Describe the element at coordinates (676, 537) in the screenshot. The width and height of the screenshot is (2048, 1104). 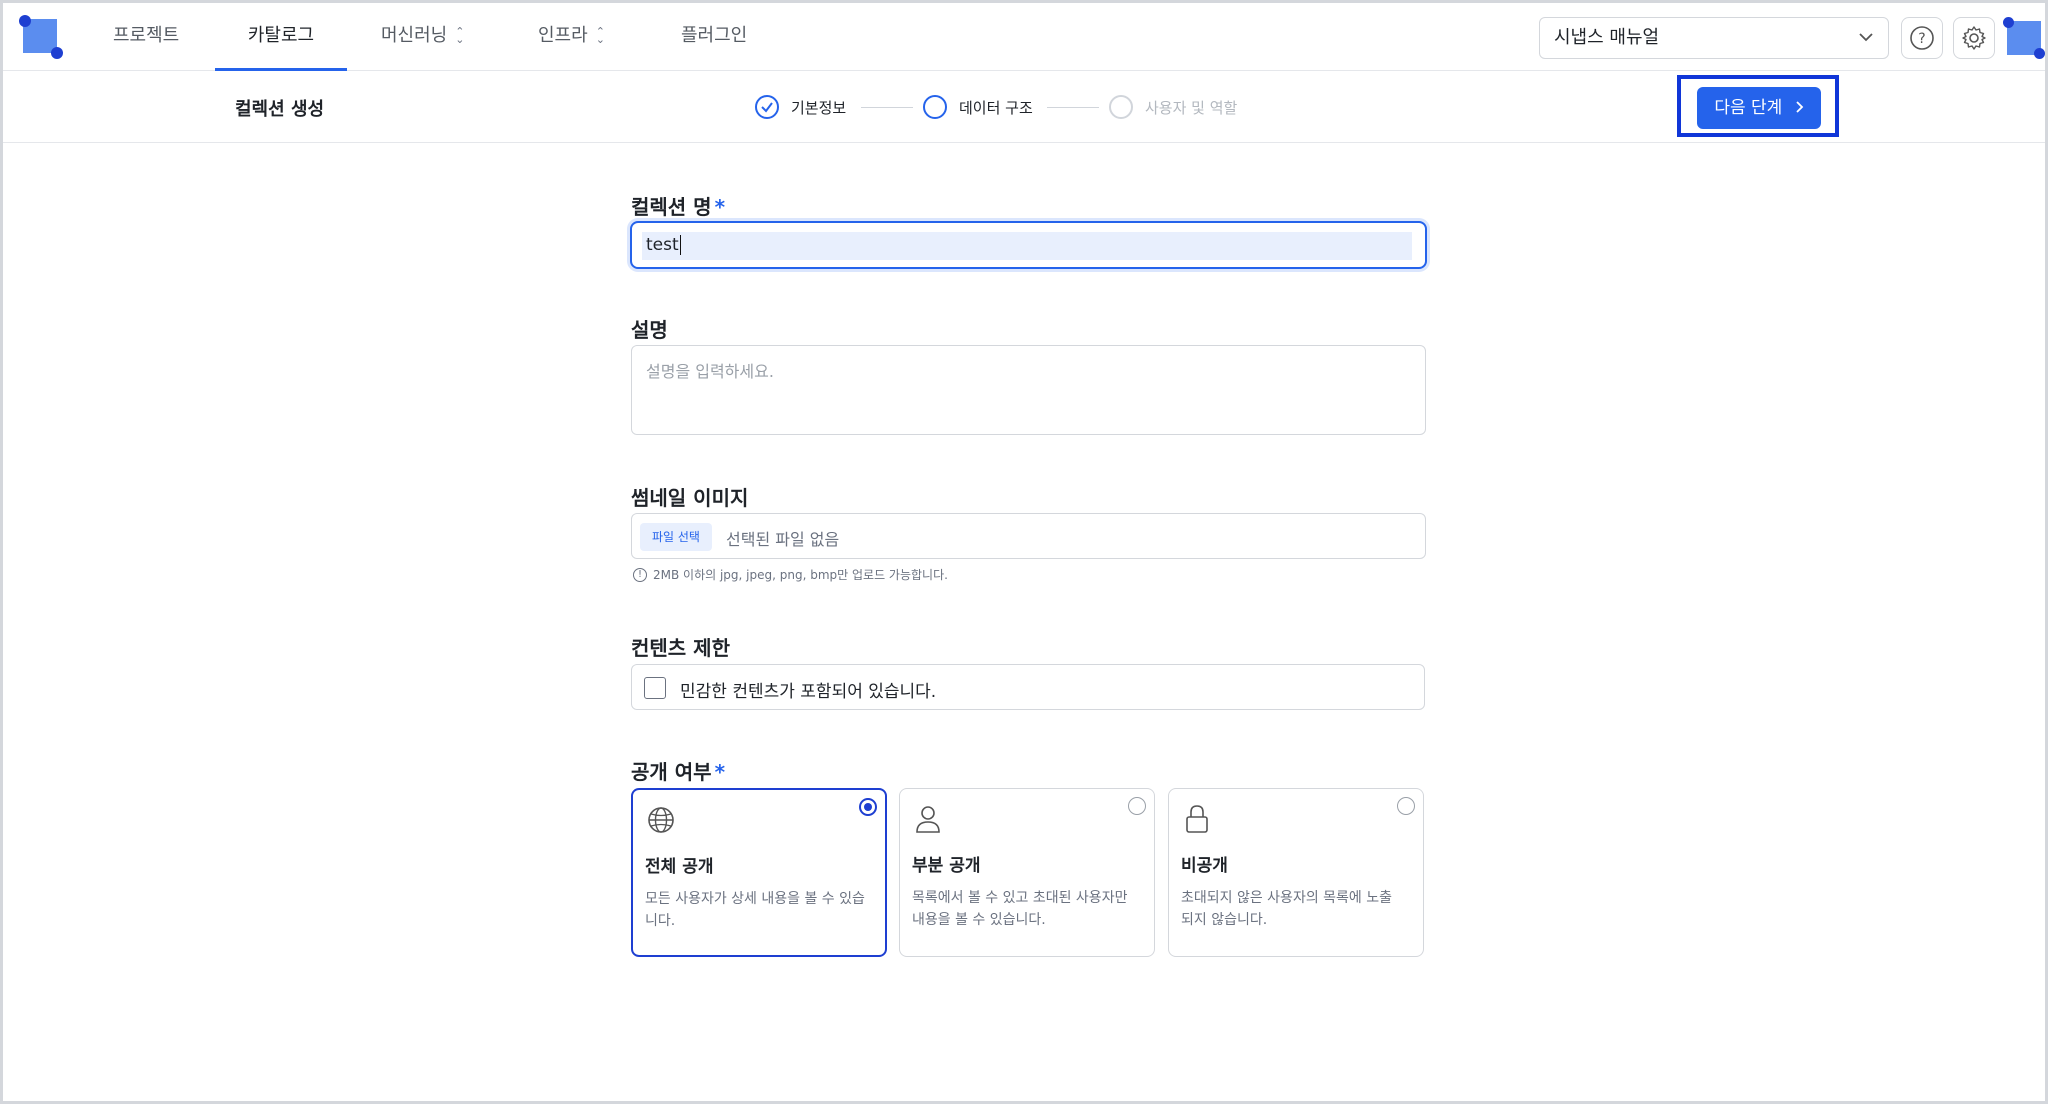
I see `file-select-button: 파일 선택` at that location.